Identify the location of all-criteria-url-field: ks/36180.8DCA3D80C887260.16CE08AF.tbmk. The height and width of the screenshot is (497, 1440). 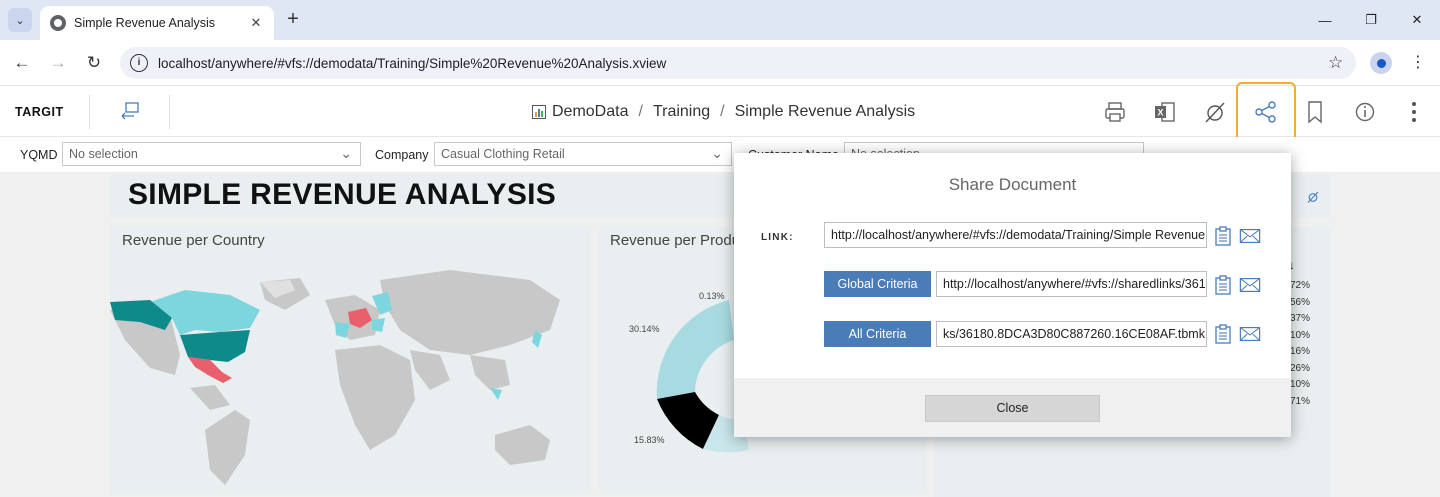
(1071, 334).